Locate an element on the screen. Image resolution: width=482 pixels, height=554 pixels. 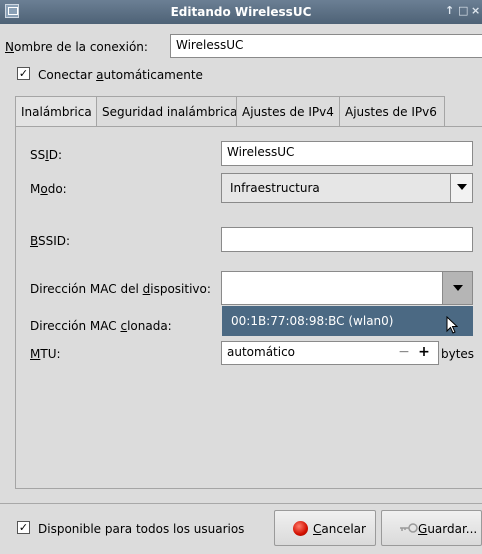
stop-icon is located at coordinates (300, 528).